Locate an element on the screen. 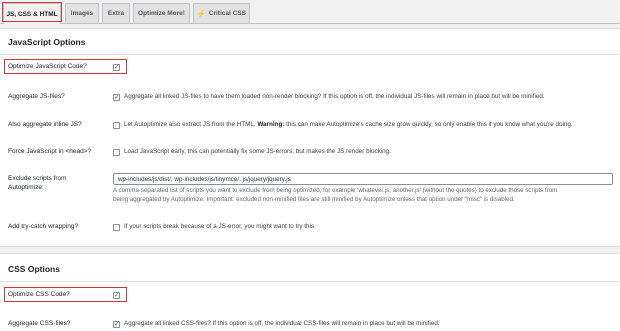 This screenshot has width=620, height=331. aggregate-js-checkbox is located at coordinates (116, 97).